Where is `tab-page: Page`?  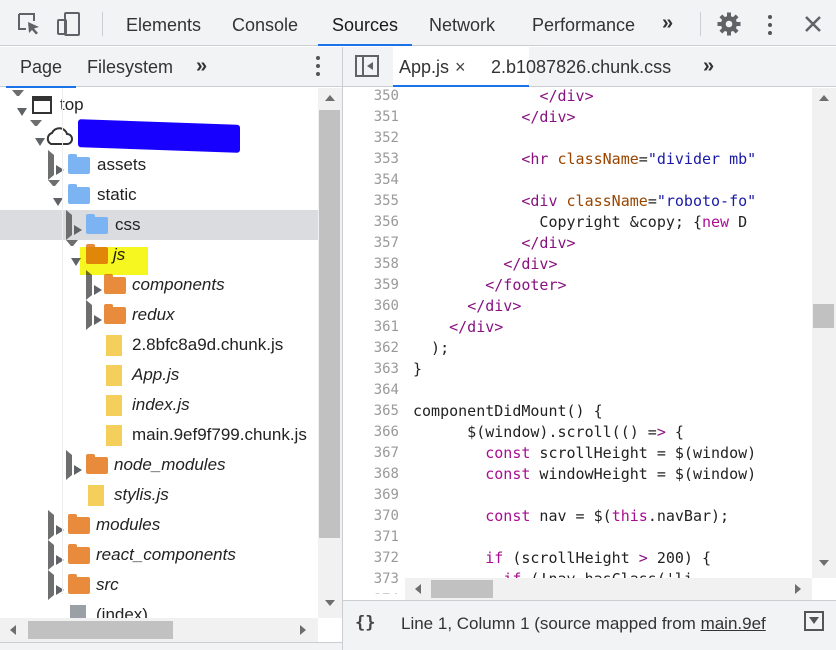 tab-page: Page is located at coordinates (41, 67).